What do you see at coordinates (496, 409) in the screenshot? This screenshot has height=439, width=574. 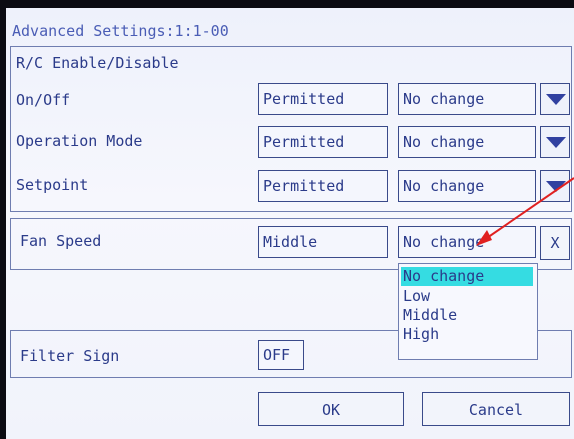 I see `cancel-button: Cancel` at bounding box center [496, 409].